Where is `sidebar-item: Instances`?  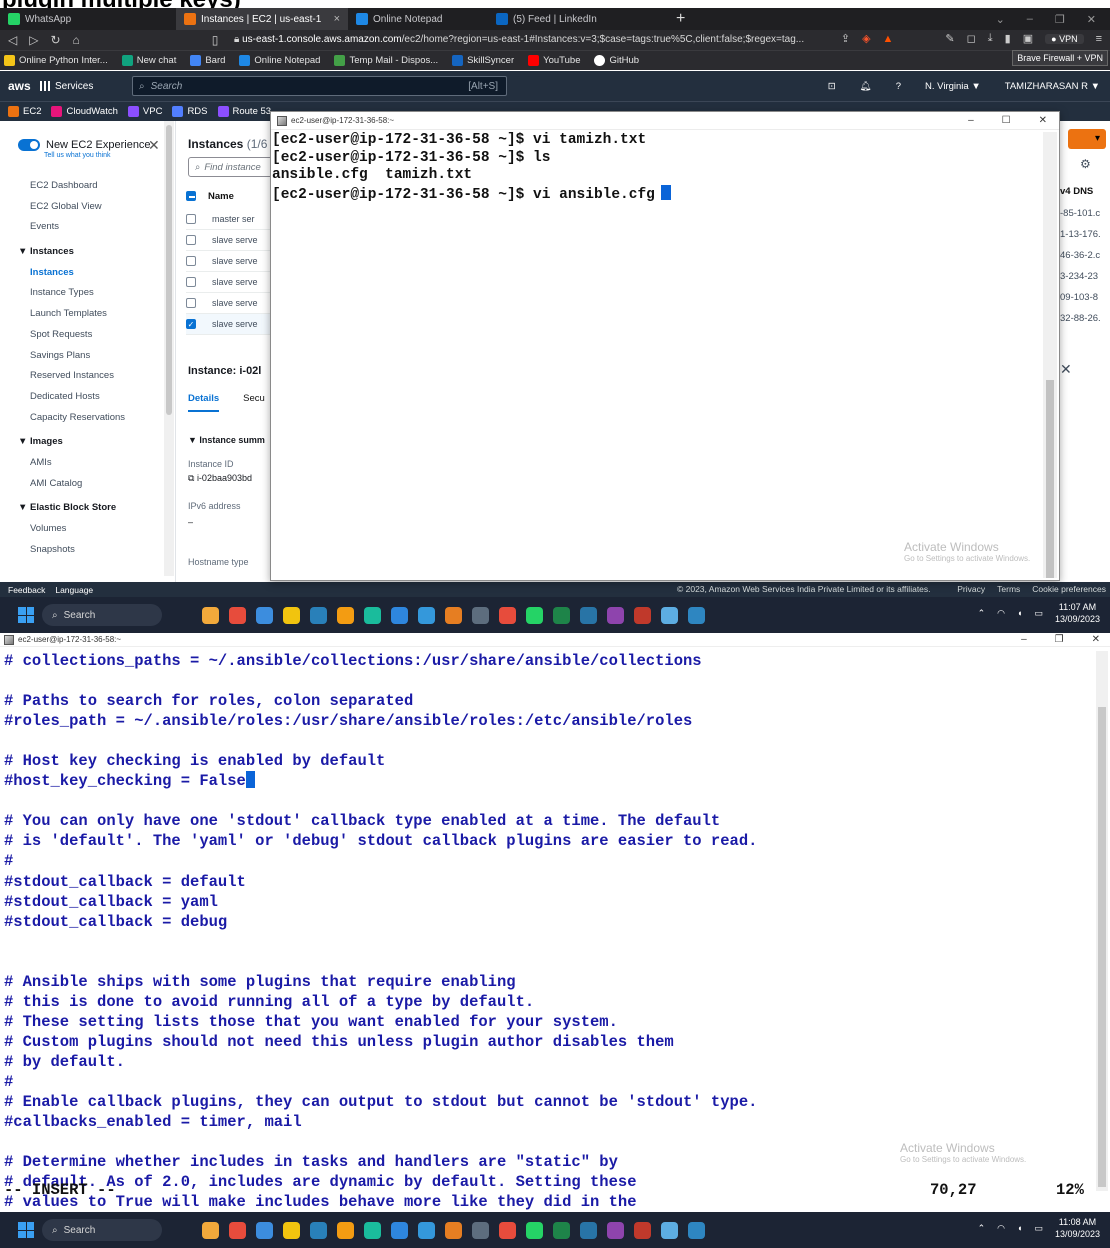
sidebar-item: Instances is located at coordinates (87, 273).